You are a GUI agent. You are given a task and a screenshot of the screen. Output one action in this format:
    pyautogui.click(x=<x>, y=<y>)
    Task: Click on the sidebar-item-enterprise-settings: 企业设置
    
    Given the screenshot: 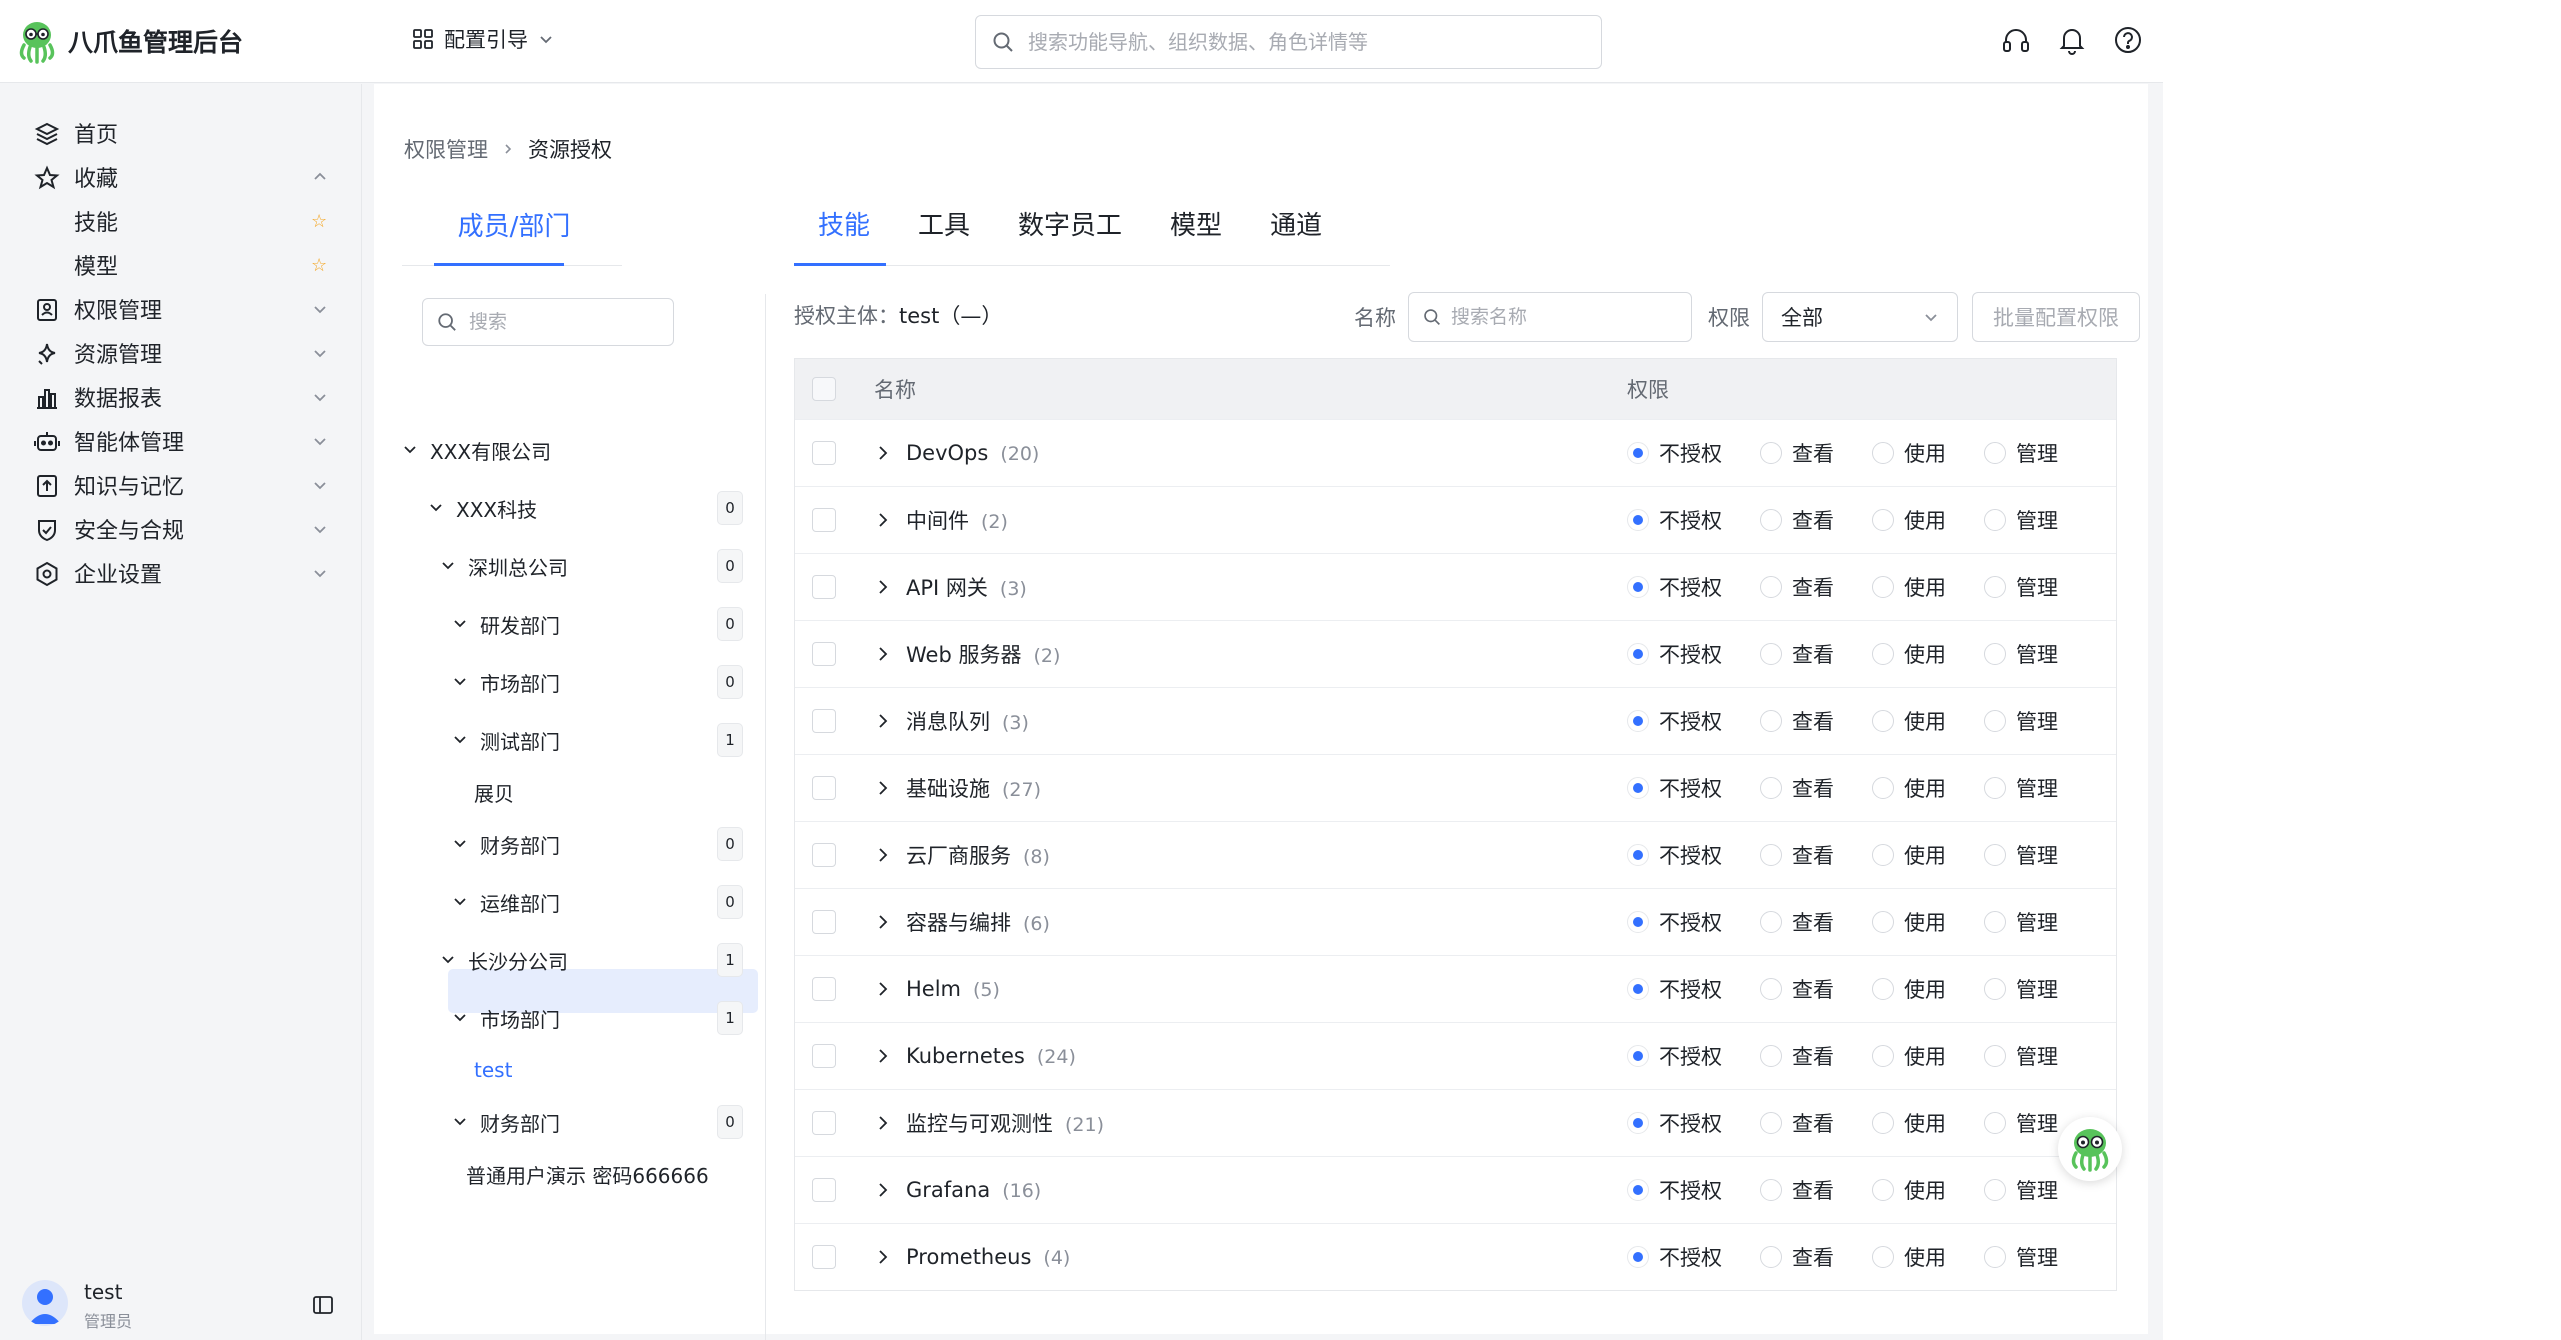 What is the action you would take?
    pyautogui.click(x=181, y=573)
    